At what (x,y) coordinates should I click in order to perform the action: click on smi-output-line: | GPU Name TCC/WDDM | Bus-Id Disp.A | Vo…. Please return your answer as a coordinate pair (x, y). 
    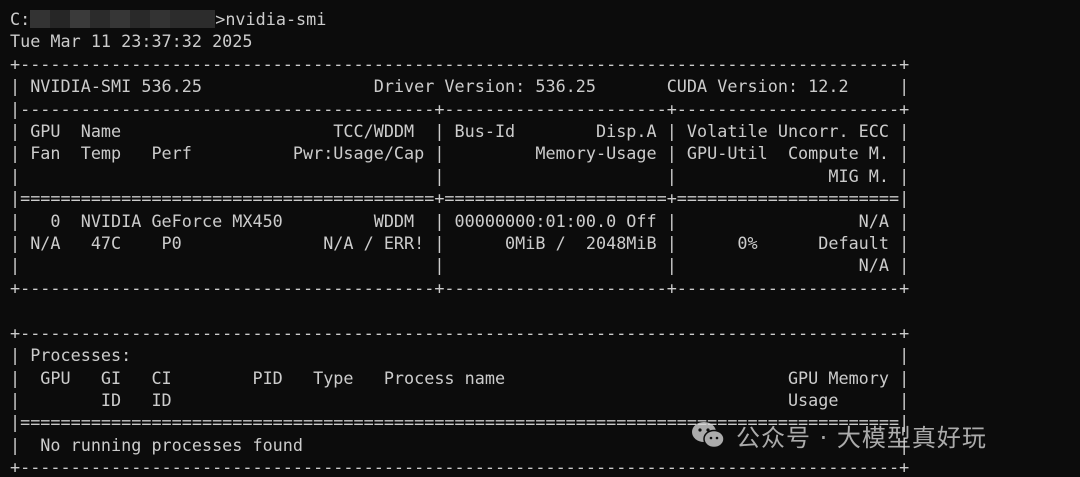
    Looking at the image, I should click on (460, 131).